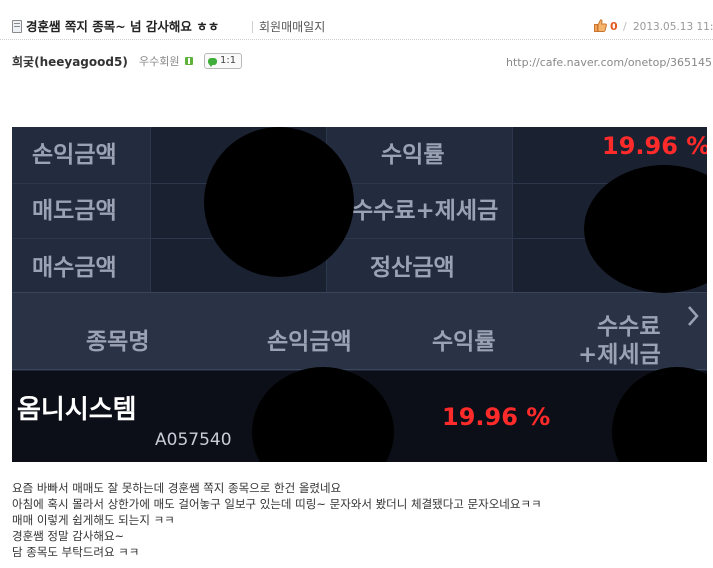 This screenshot has width=713, height=568. What do you see at coordinates (74, 268) in the screenshot?
I see `label-buy-amount: 매수금액` at bounding box center [74, 268].